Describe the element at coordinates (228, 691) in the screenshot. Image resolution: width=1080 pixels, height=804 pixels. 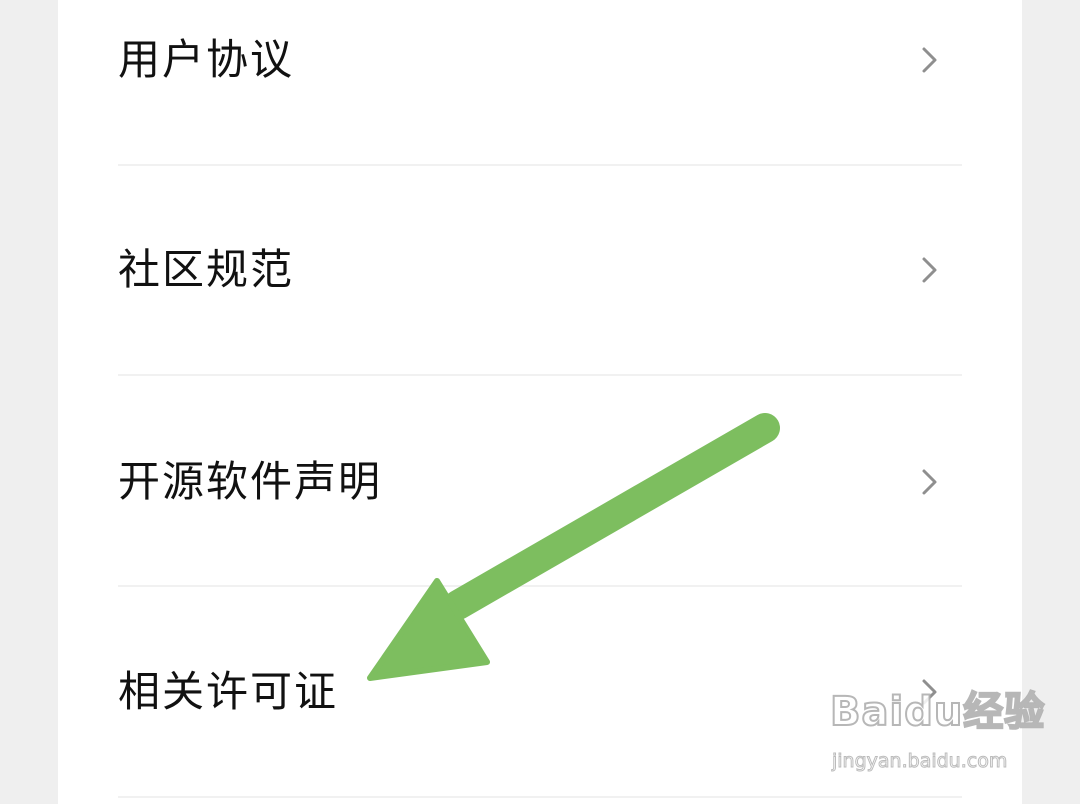
I see `menu-item-label: 相关许可证` at that location.